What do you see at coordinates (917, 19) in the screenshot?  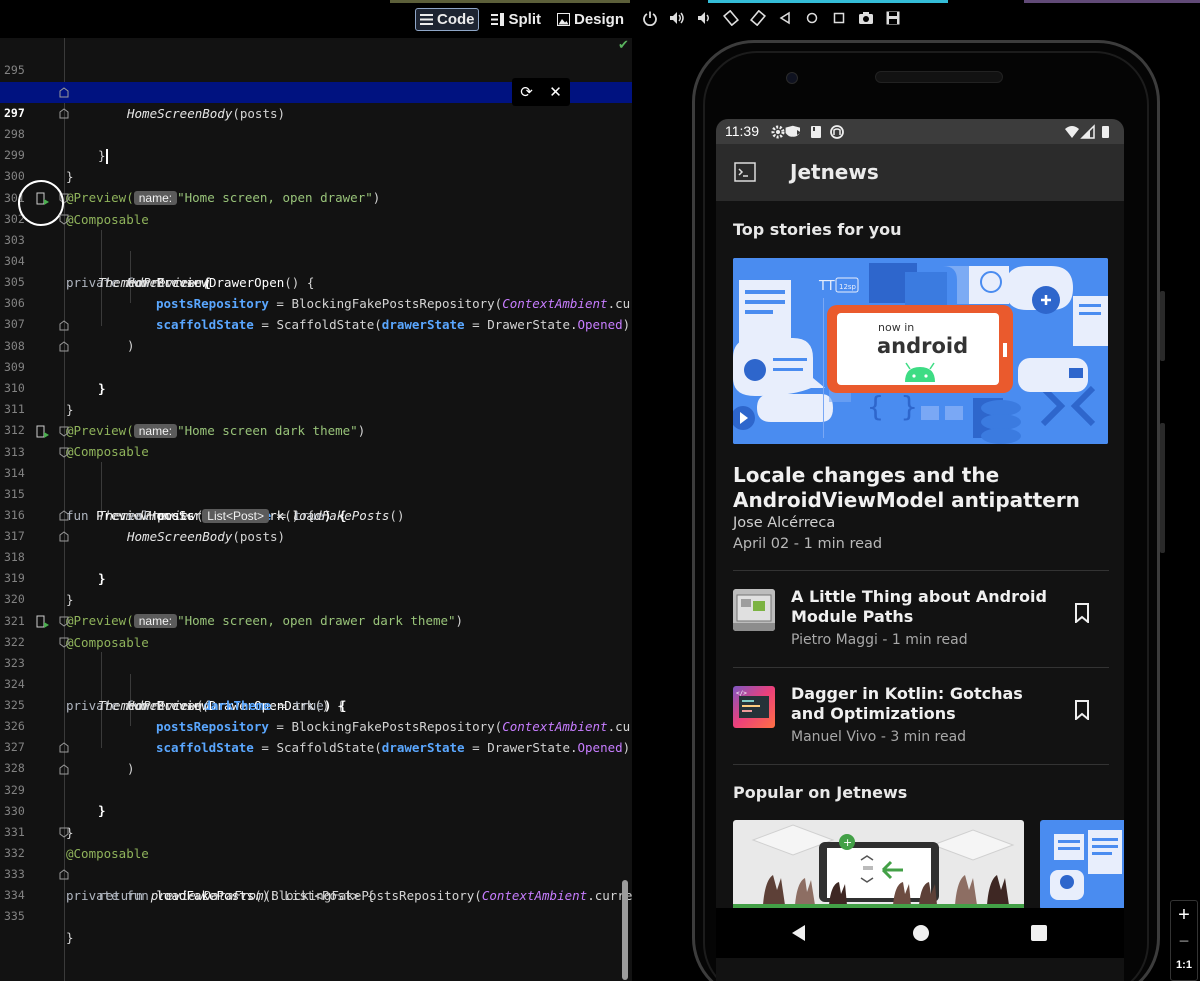 I see `emulator-toolbar` at bounding box center [917, 19].